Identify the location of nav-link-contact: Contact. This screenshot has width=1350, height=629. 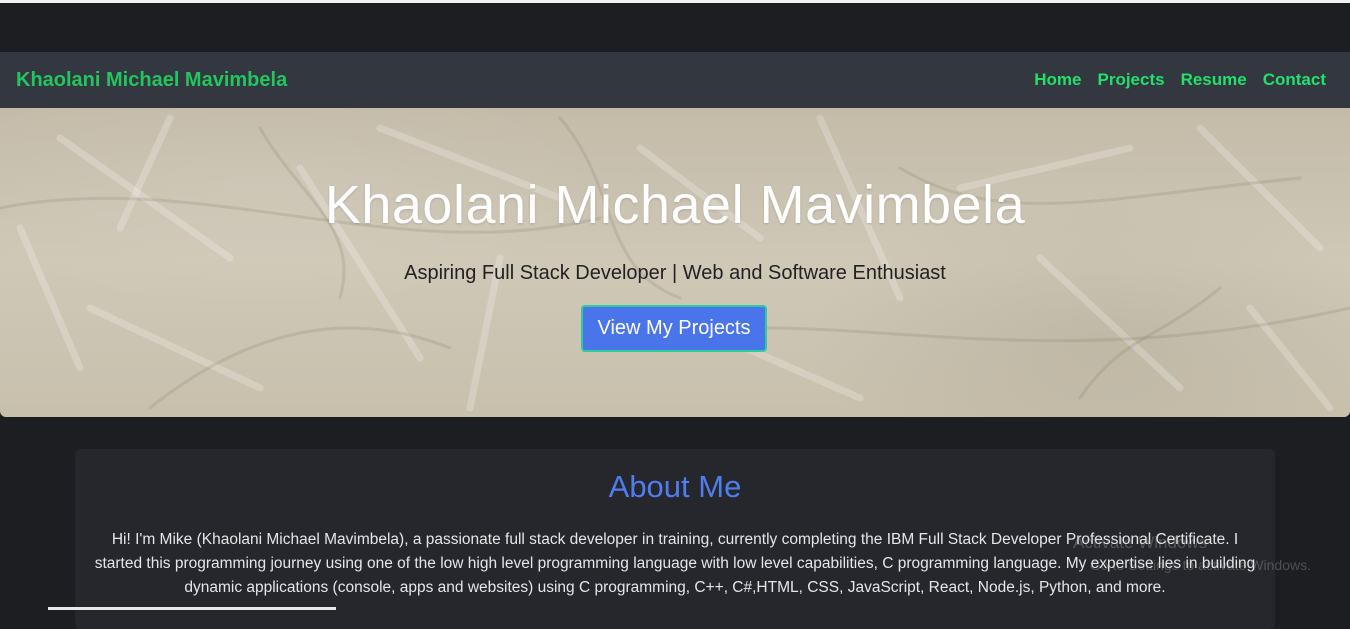
(1294, 80).